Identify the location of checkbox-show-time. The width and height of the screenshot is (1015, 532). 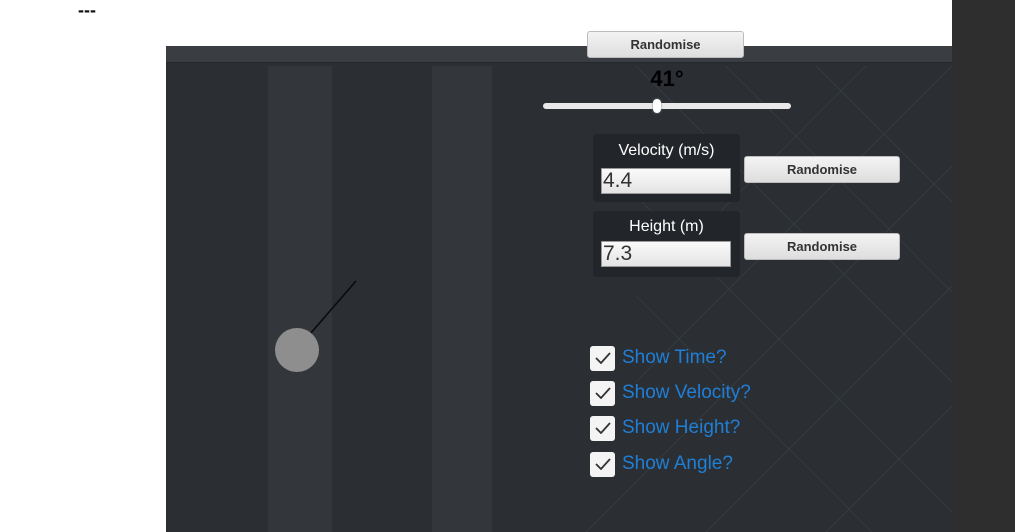
(602, 358).